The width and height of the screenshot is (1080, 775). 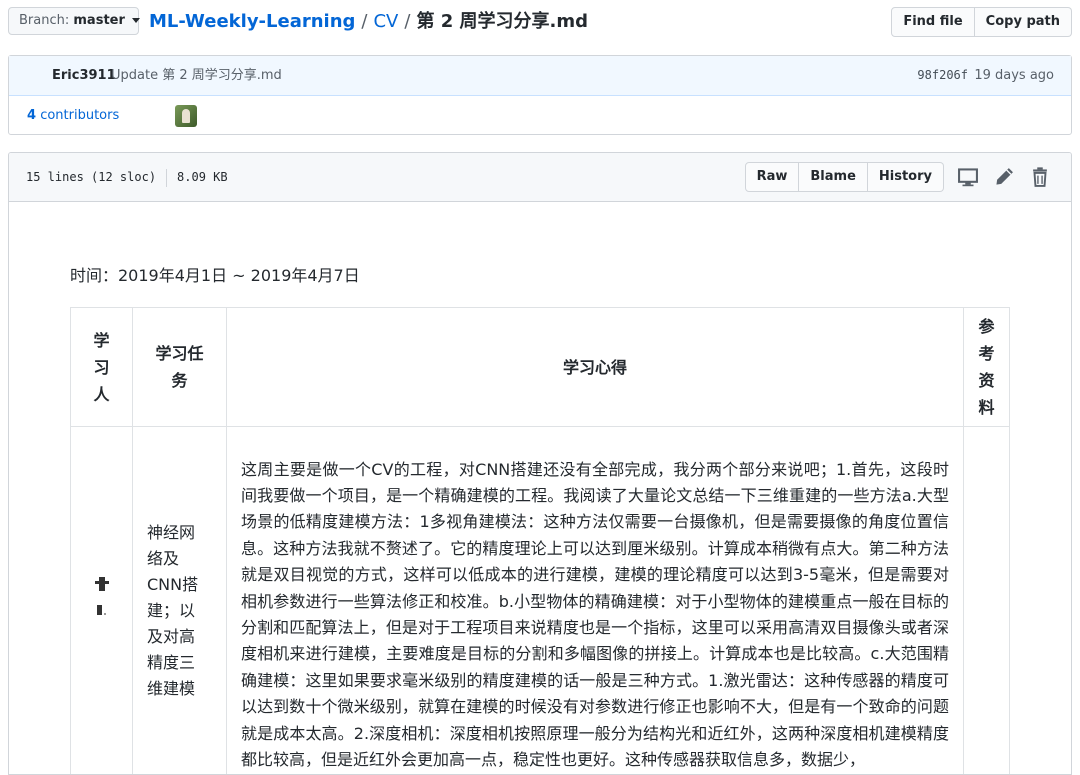 What do you see at coordinates (833, 177) in the screenshot?
I see `blame-button: Blame` at bounding box center [833, 177].